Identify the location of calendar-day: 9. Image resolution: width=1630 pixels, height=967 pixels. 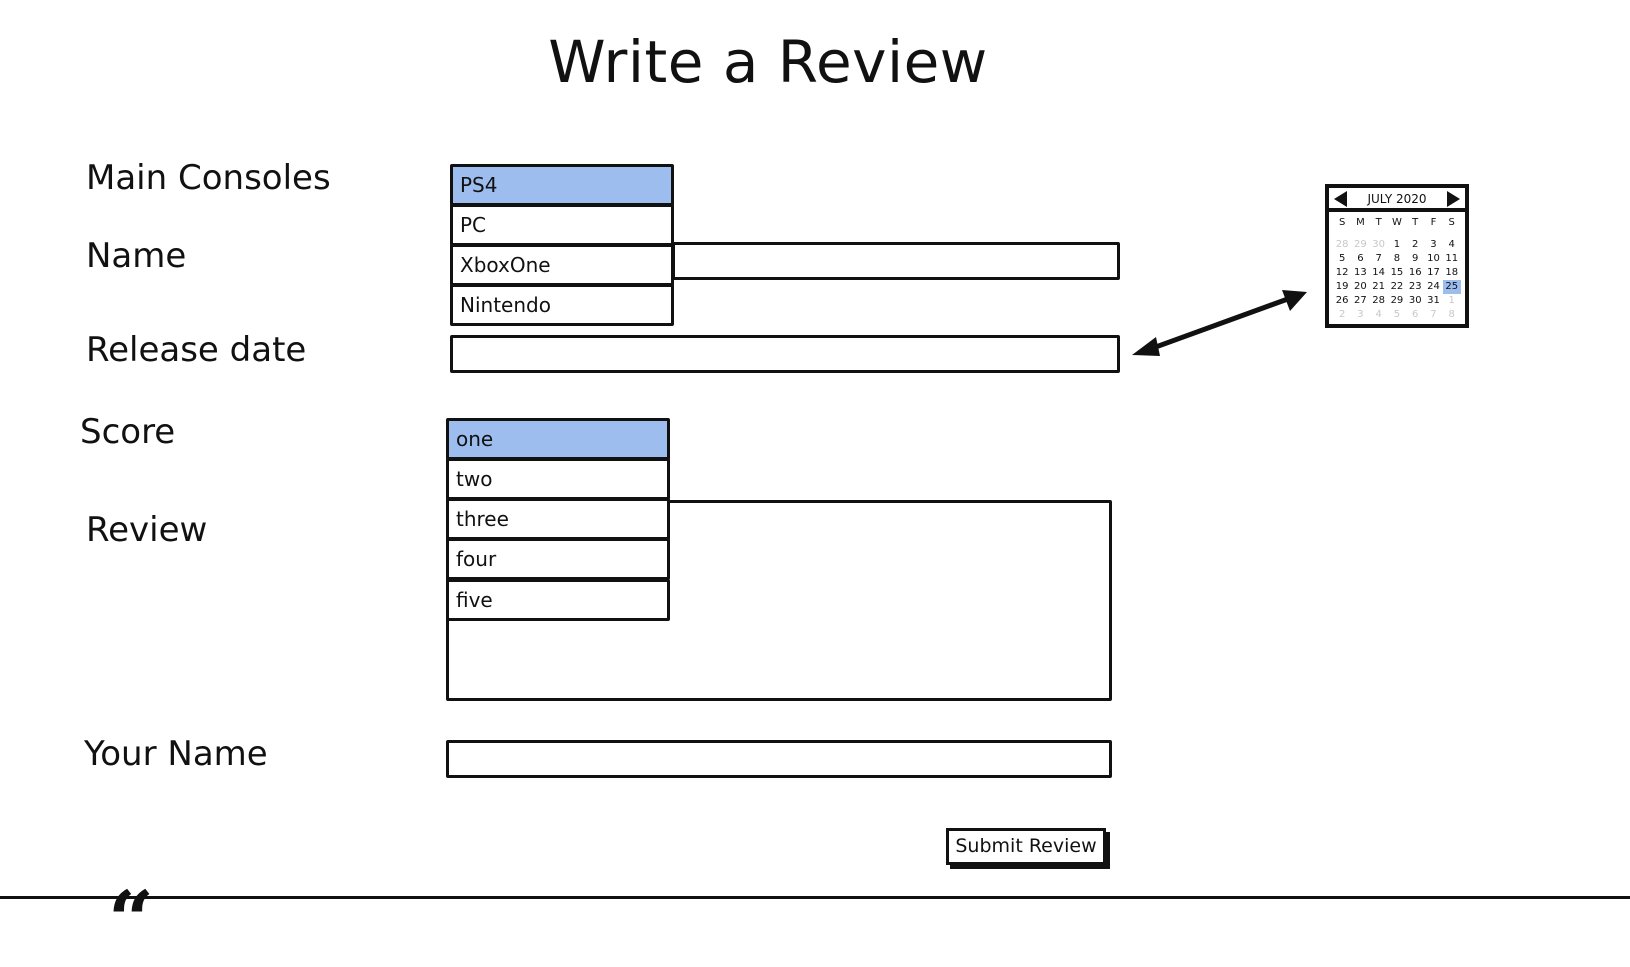
(1415, 259).